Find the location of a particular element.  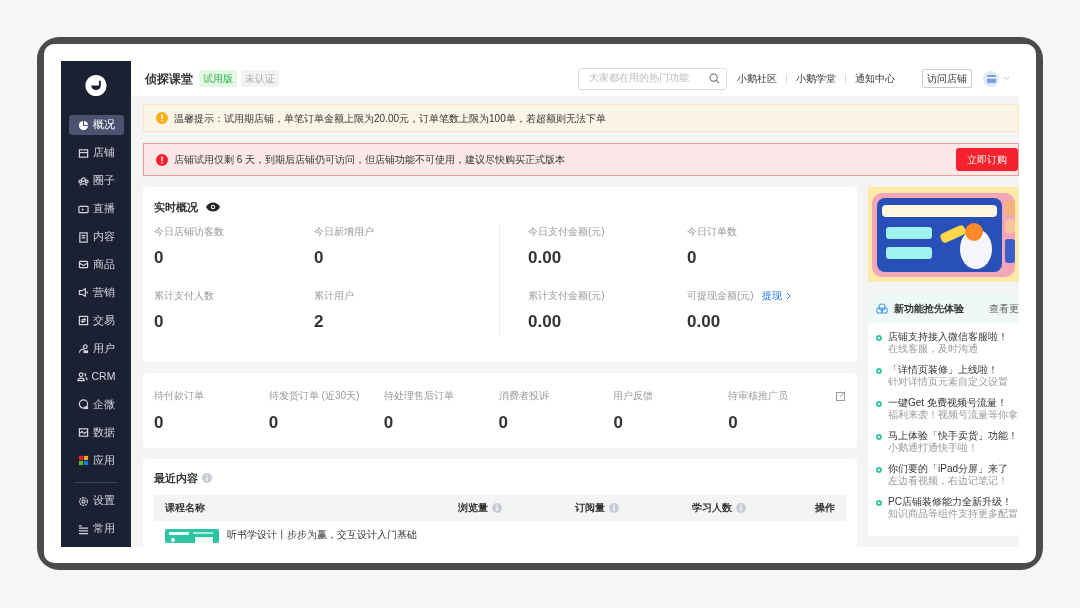

nav-link-text: 通知中心 is located at coordinates (875, 78).